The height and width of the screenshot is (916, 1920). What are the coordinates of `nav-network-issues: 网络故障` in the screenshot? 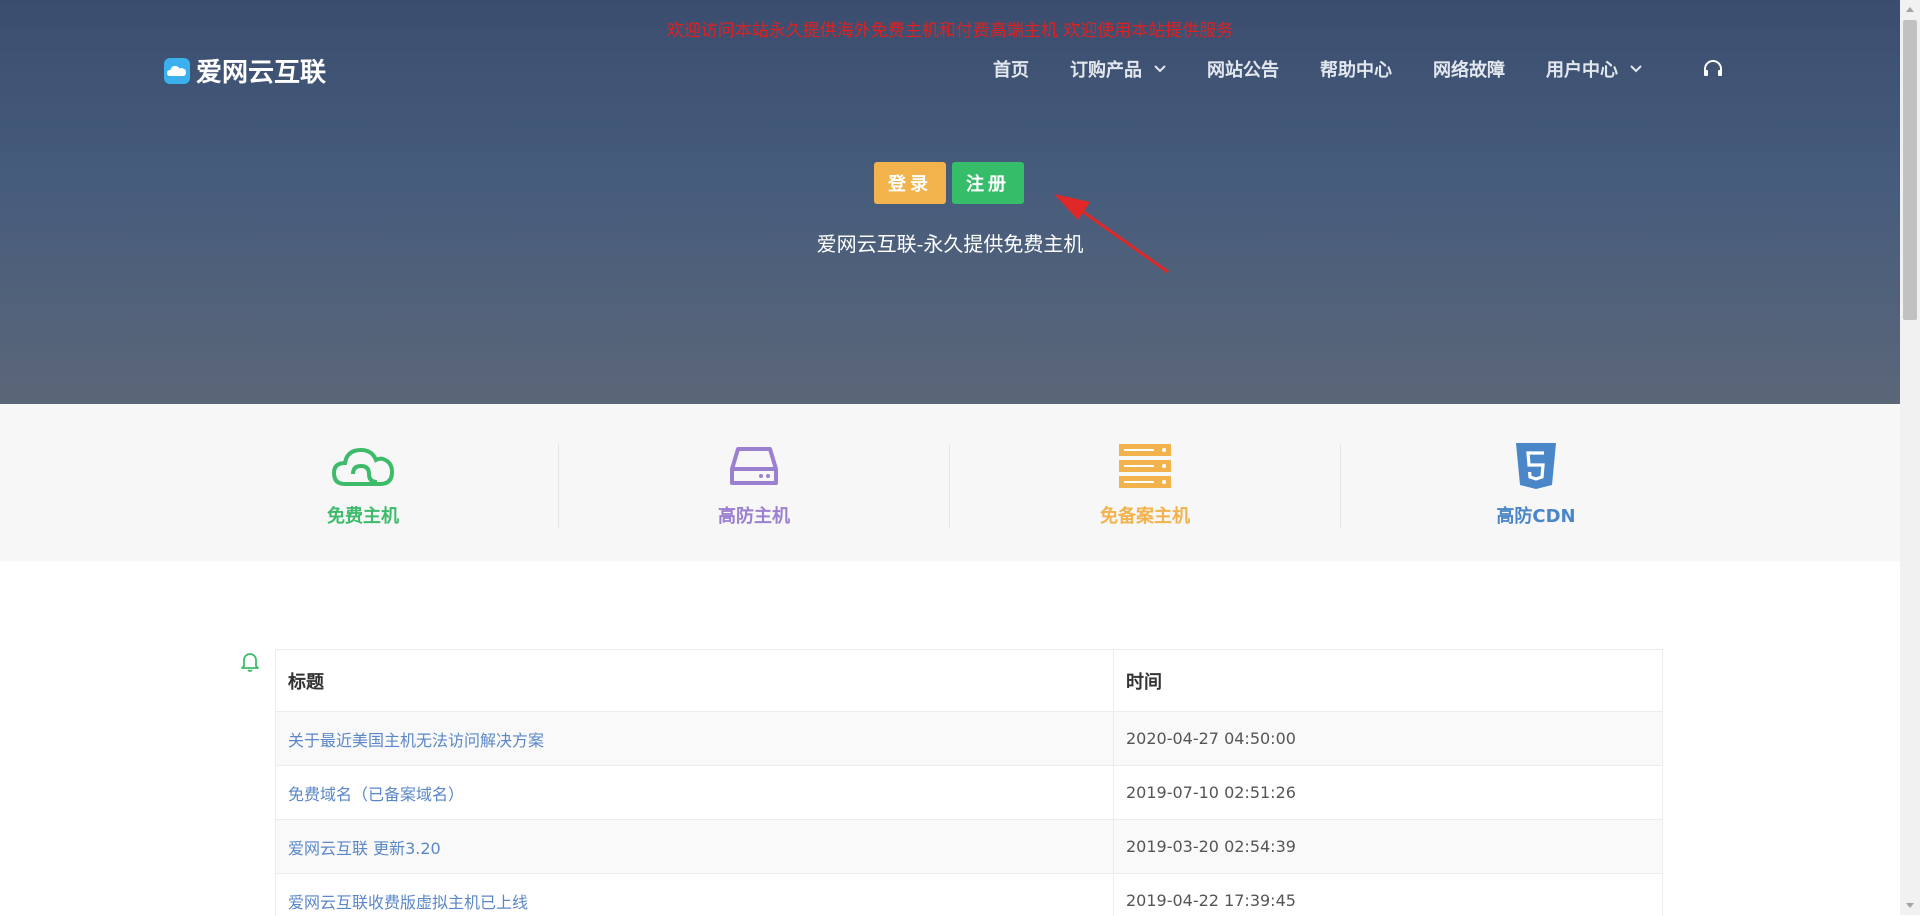 It's located at (1469, 69).